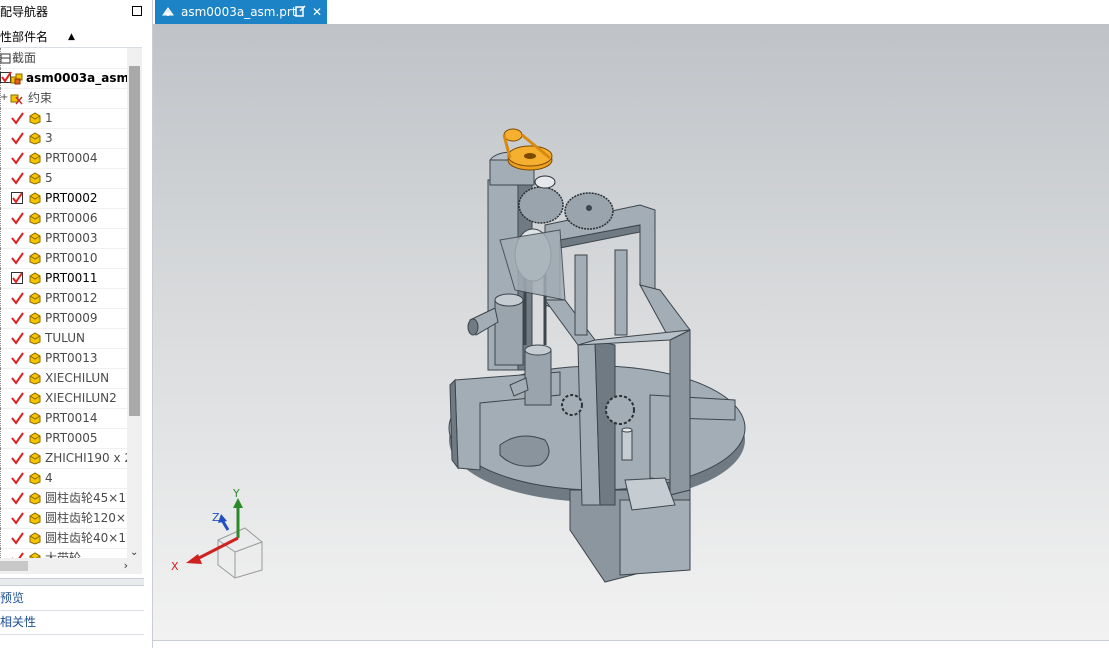  I want to click on tree-node-label: 1, so click(49, 118).